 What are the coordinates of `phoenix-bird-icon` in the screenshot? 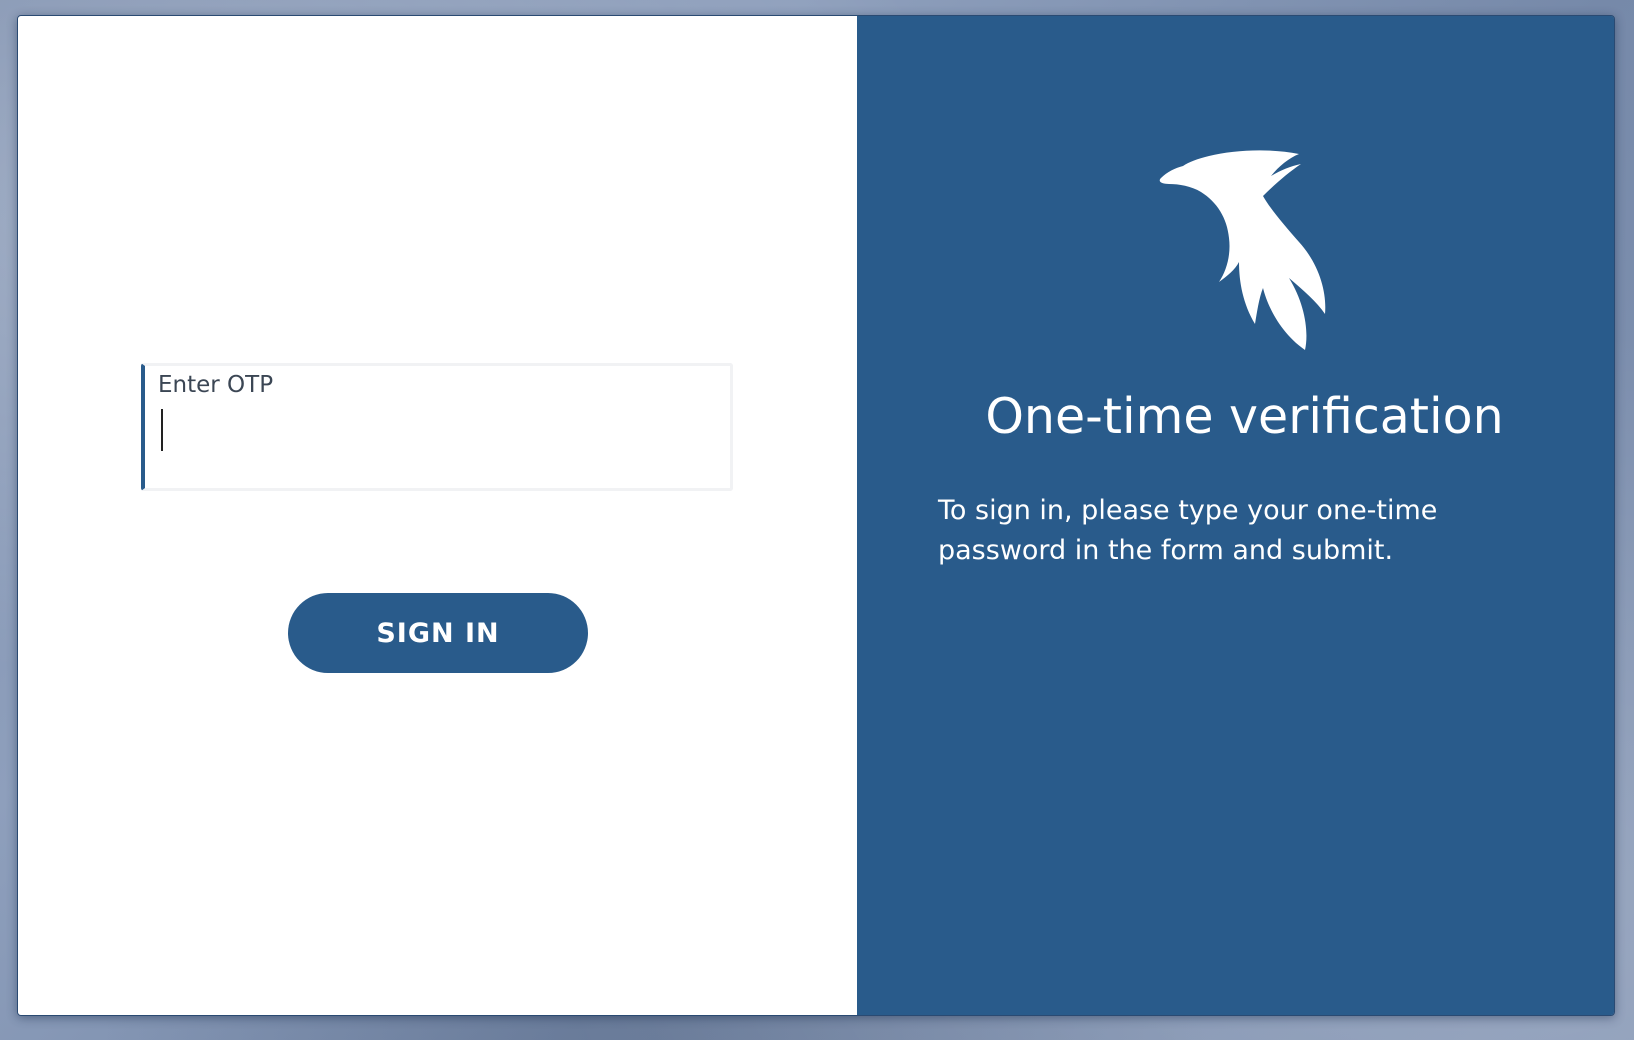 It's located at (1242, 250).